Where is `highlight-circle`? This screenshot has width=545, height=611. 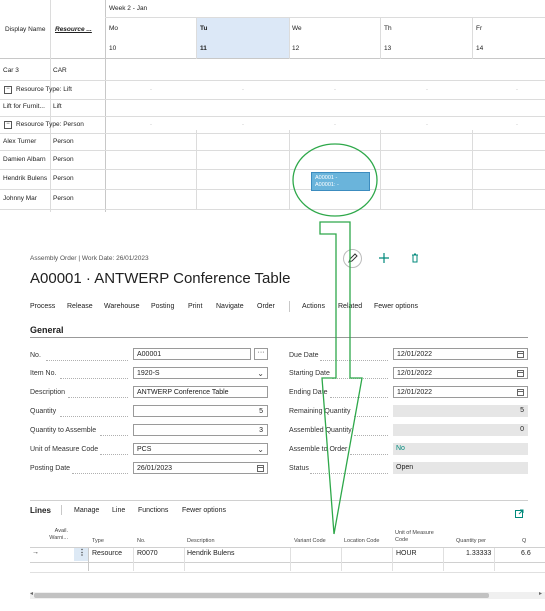
highlight-circle is located at coordinates (335, 180).